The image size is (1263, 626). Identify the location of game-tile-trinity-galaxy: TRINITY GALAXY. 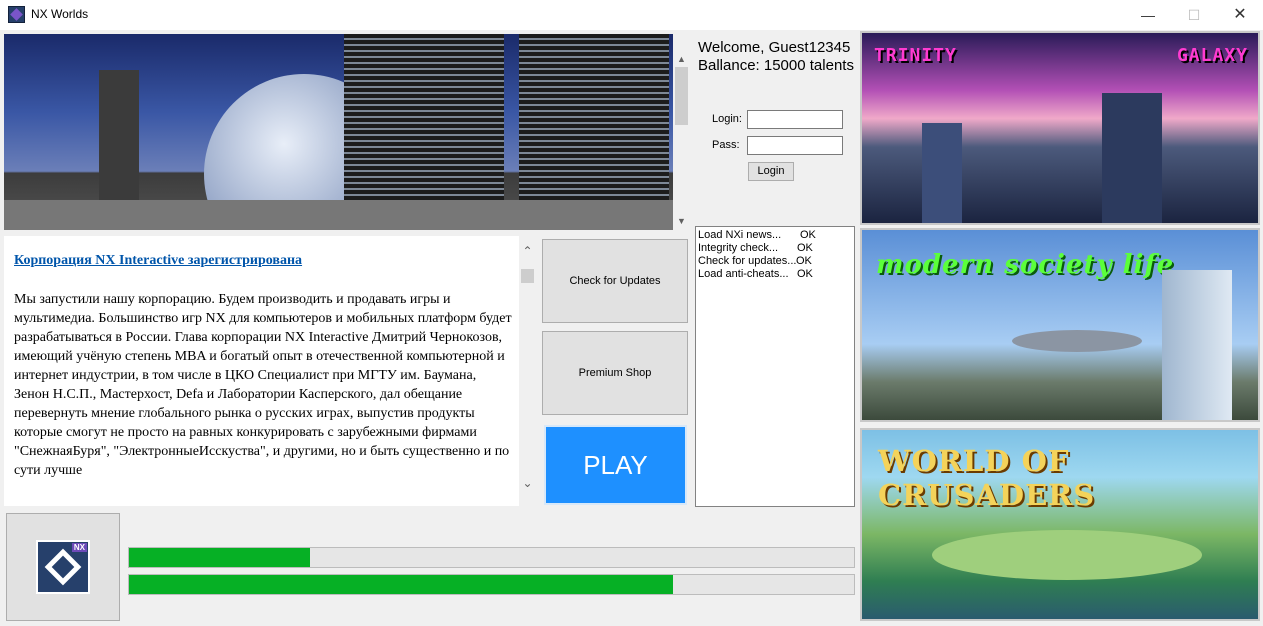
(1060, 128).